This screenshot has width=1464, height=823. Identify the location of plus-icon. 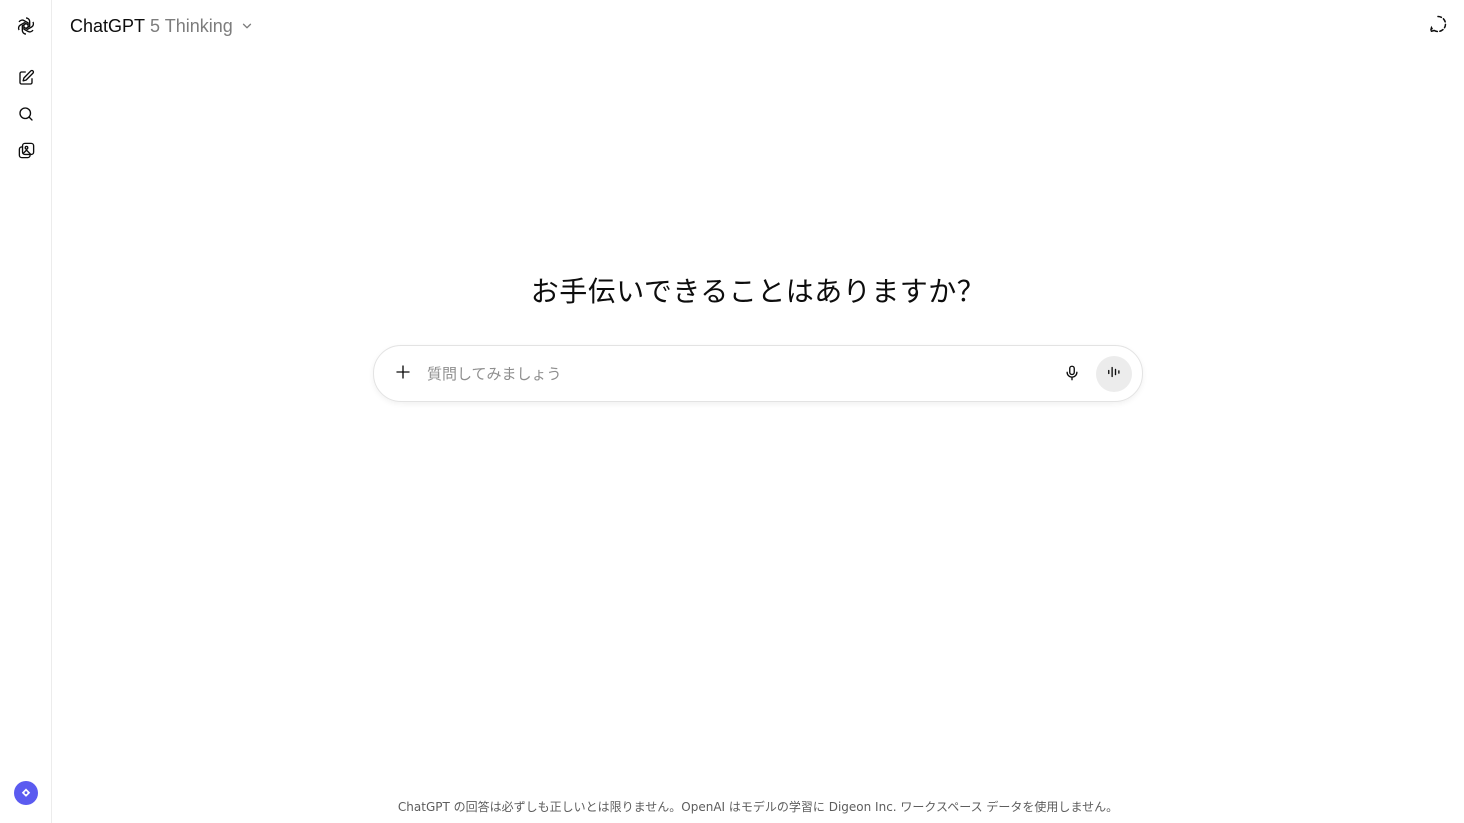
(403, 374).